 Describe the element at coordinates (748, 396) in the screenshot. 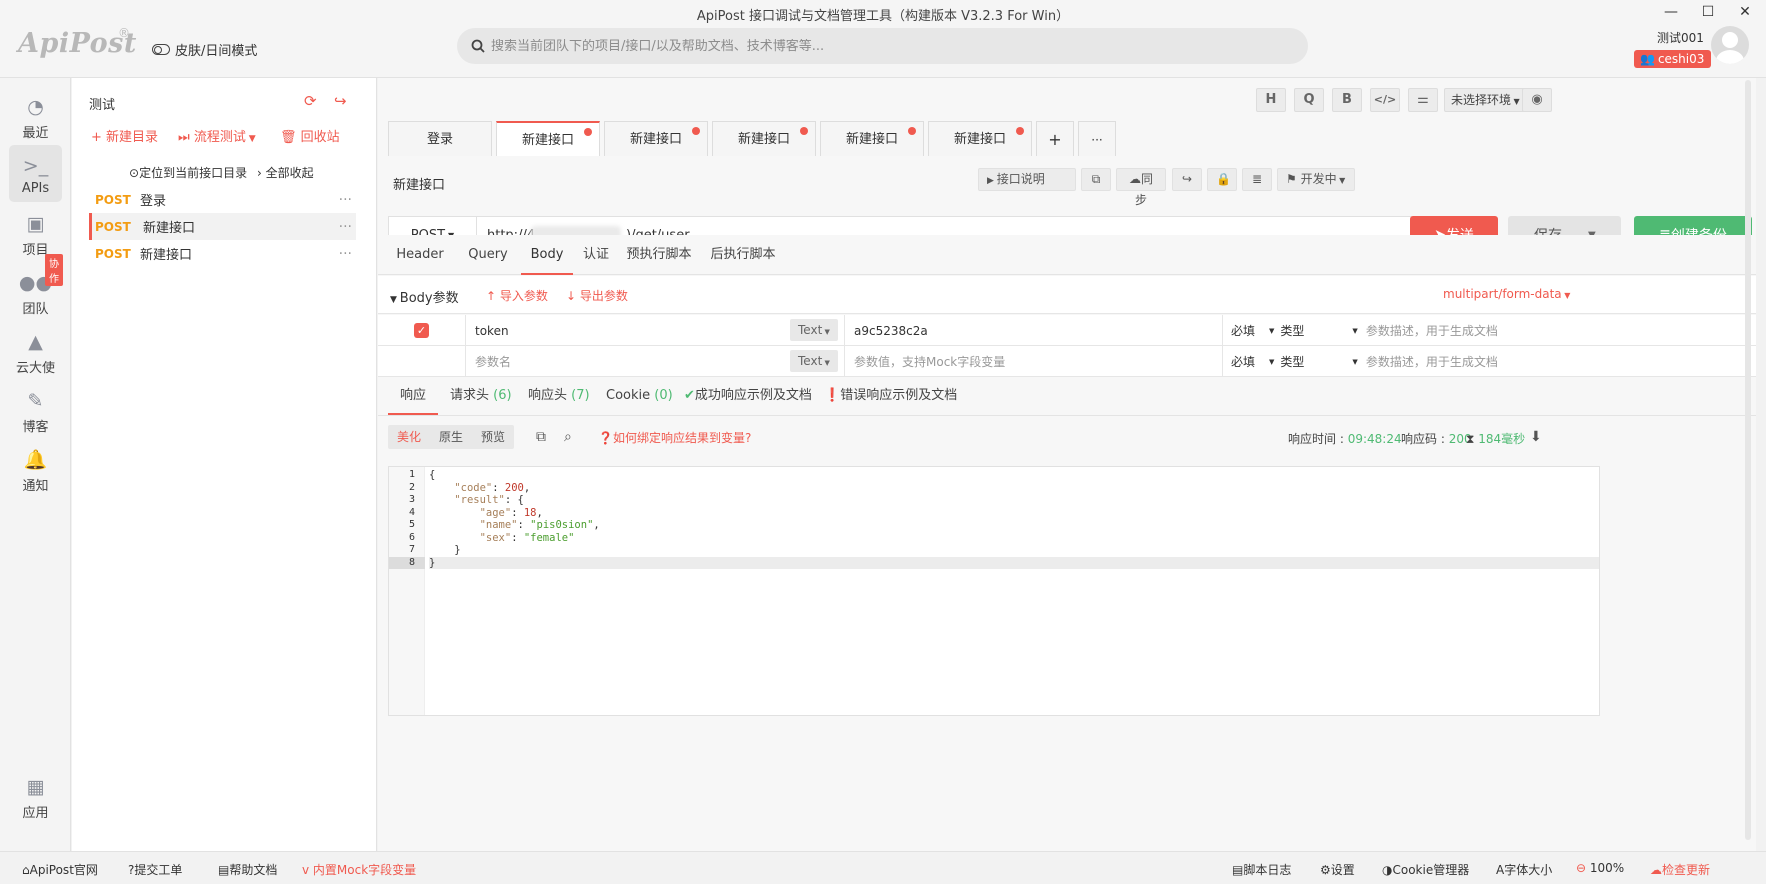

I see `tab-success-doc: ✔成功响应示例及文档` at that location.